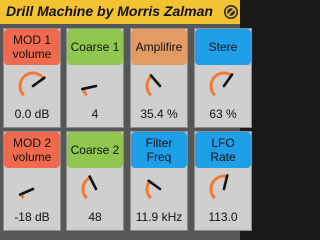 This screenshot has width=320, height=240. I want to click on macro-cell-amplifire: Amplifire 35.4 %, so click(159, 78).